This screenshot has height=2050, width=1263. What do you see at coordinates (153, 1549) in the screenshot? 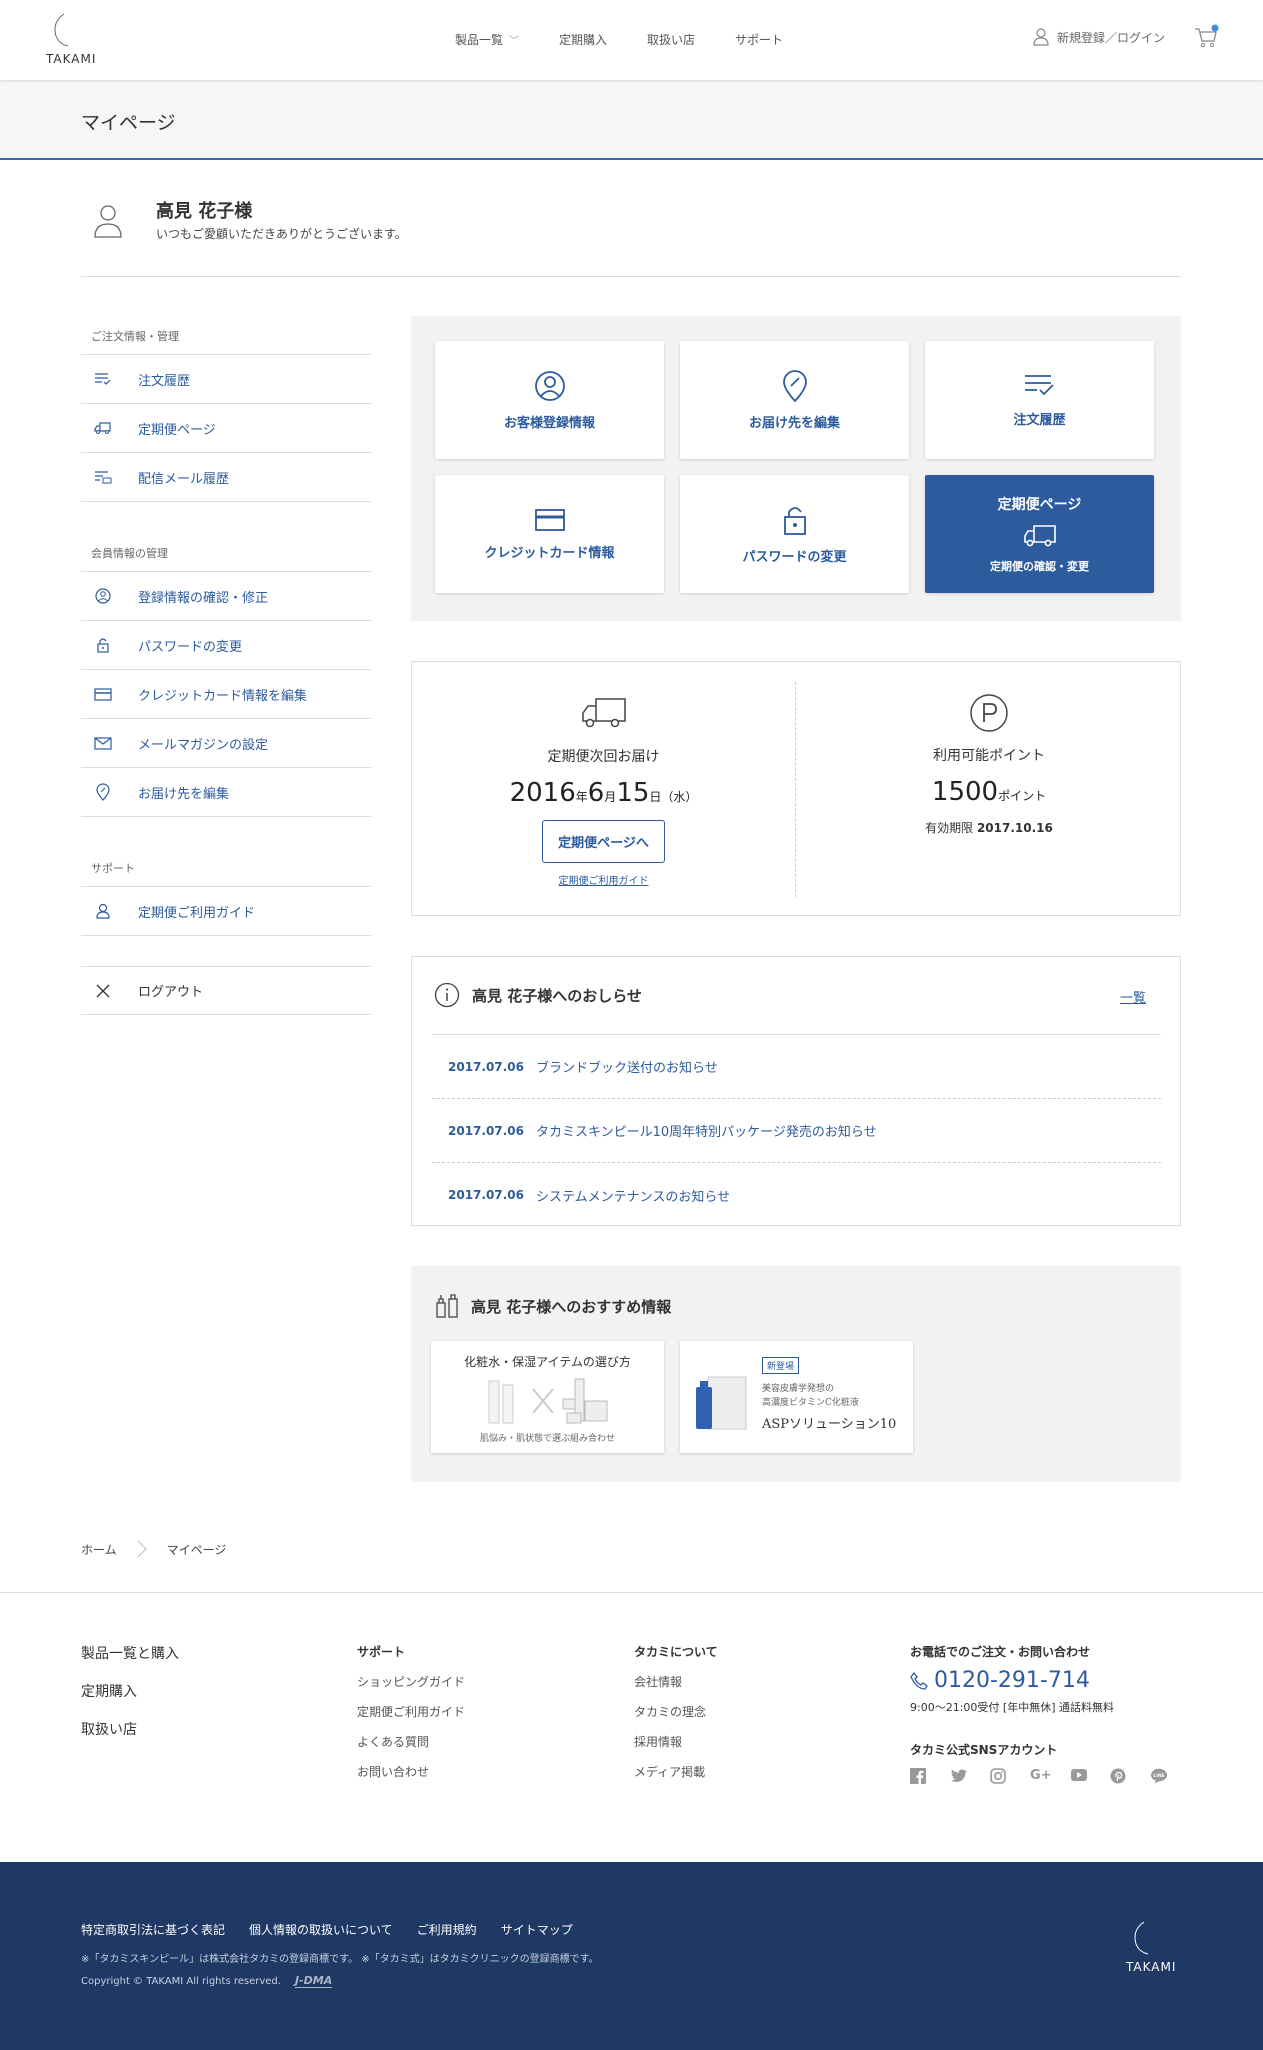
I see `breadcrumb: ホーム マイページ` at bounding box center [153, 1549].